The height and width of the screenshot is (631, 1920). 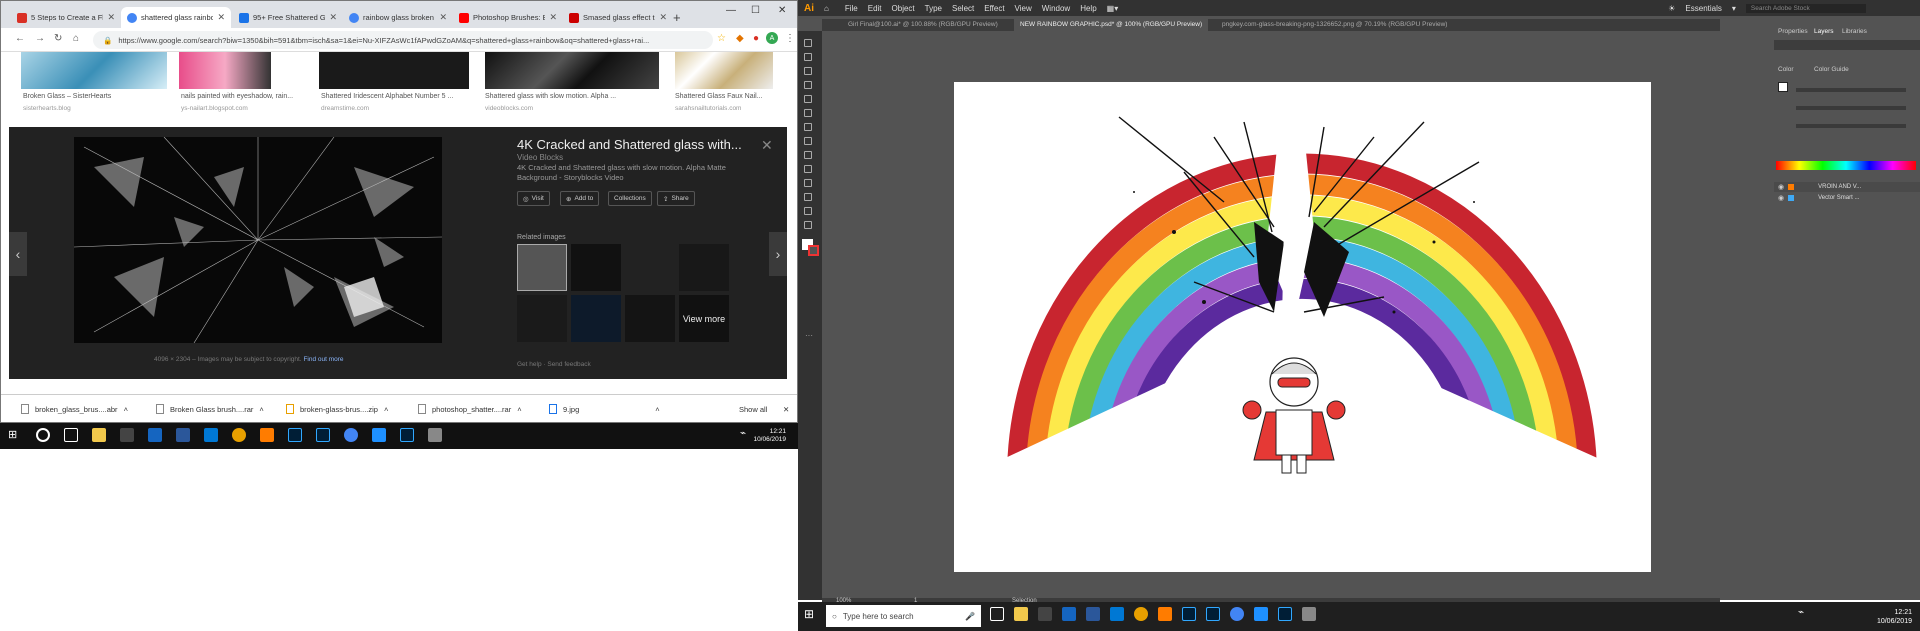 What do you see at coordinates (323, 359) in the screenshot?
I see `find-out-more-link: Find out more` at bounding box center [323, 359].